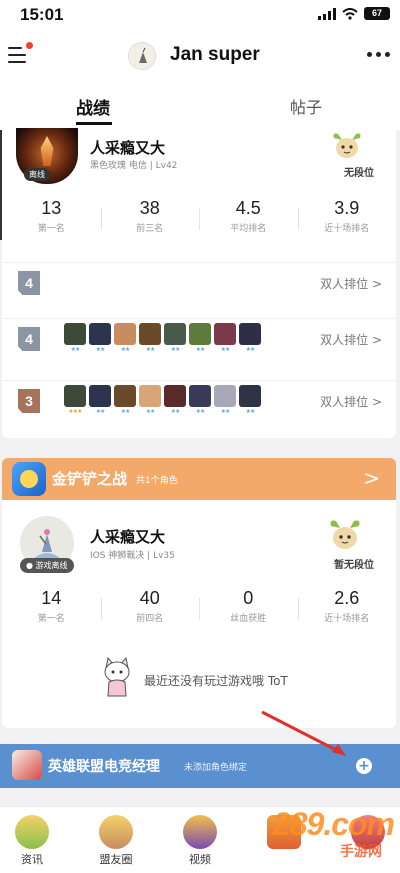 The height and width of the screenshot is (873, 400). Describe the element at coordinates (347, 220) in the screenshot. I see `stat-recent10: 3.9 近十场排名` at that location.